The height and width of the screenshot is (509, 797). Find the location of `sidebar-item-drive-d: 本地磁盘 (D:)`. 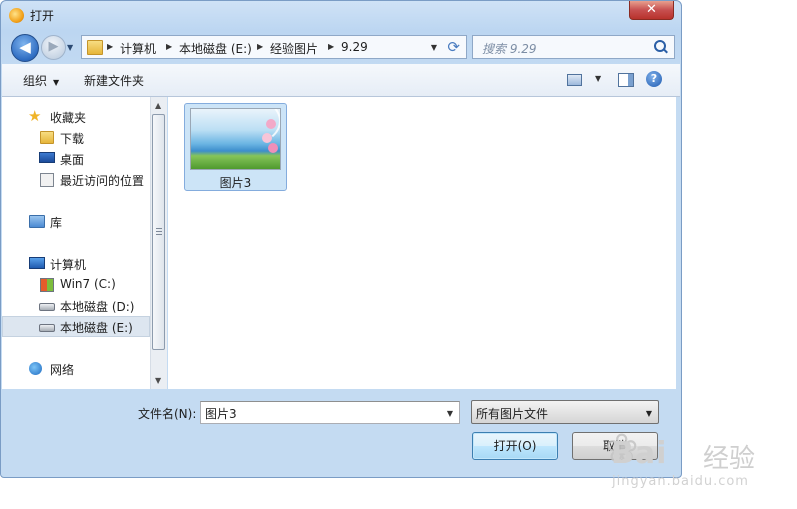

sidebar-item-drive-d: 本地磁盘 (D:) is located at coordinates (76, 305).